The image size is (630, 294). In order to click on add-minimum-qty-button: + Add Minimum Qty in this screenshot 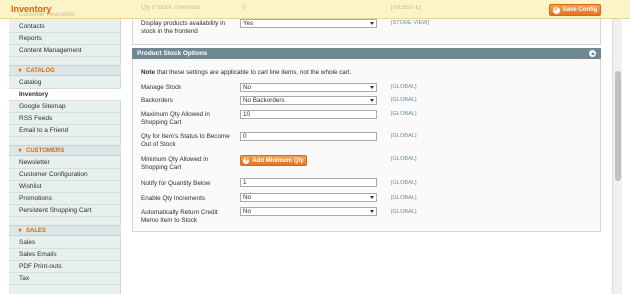, I will do `click(273, 160)`.